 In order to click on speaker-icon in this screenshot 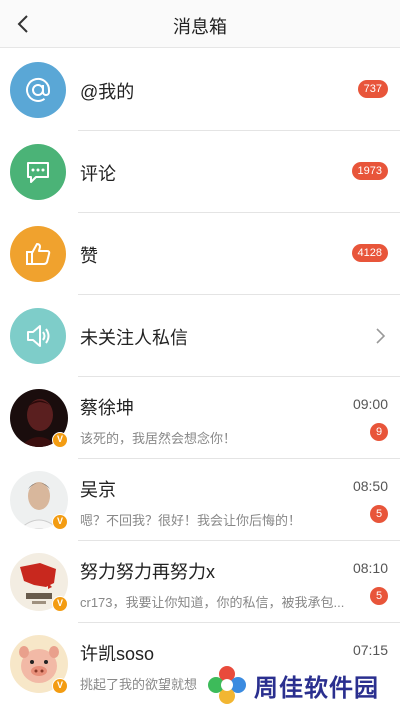, I will do `click(38, 336)`.